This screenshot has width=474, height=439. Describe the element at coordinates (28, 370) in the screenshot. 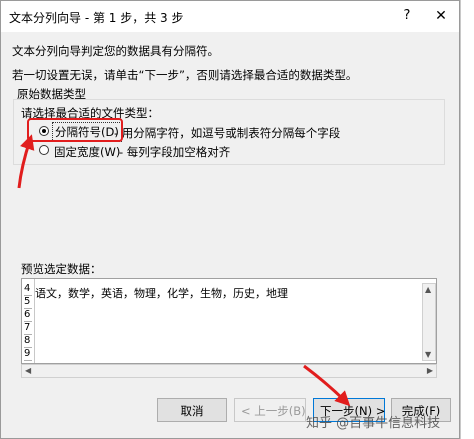

I see `scroll-left-icon: ◀` at that location.